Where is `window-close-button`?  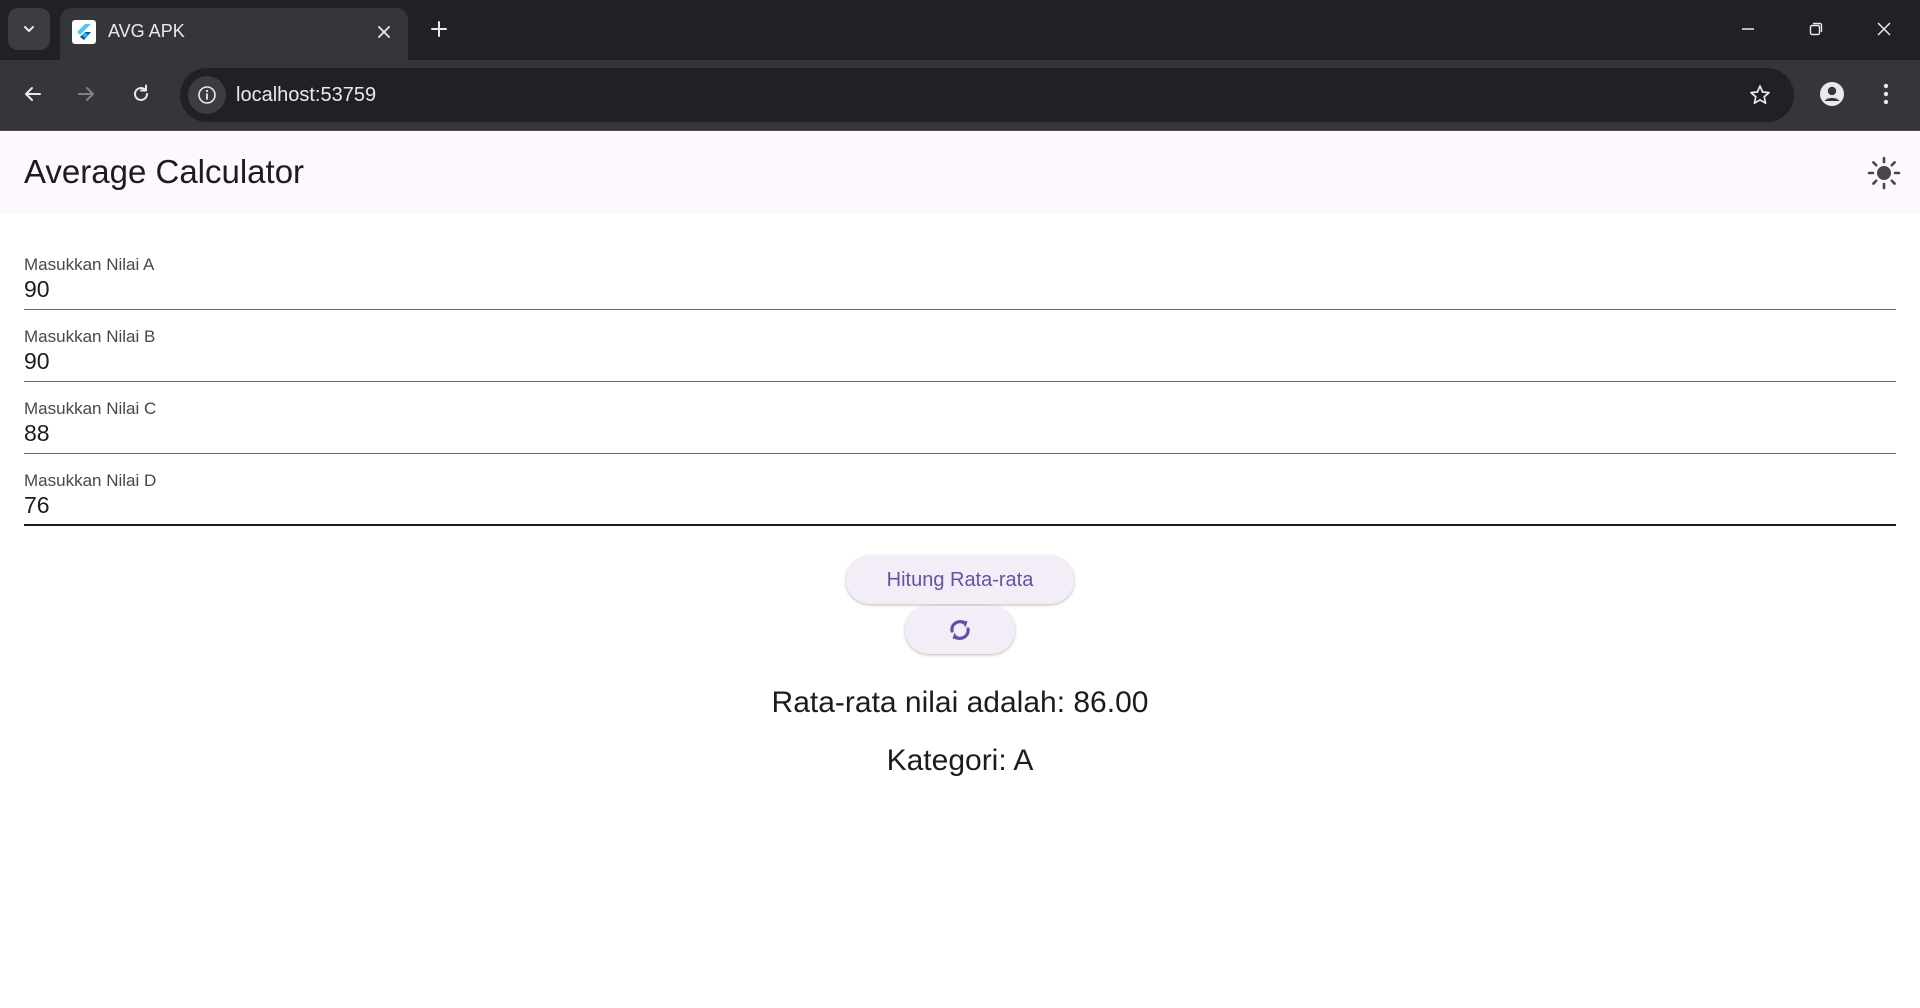 window-close-button is located at coordinates (1884, 29).